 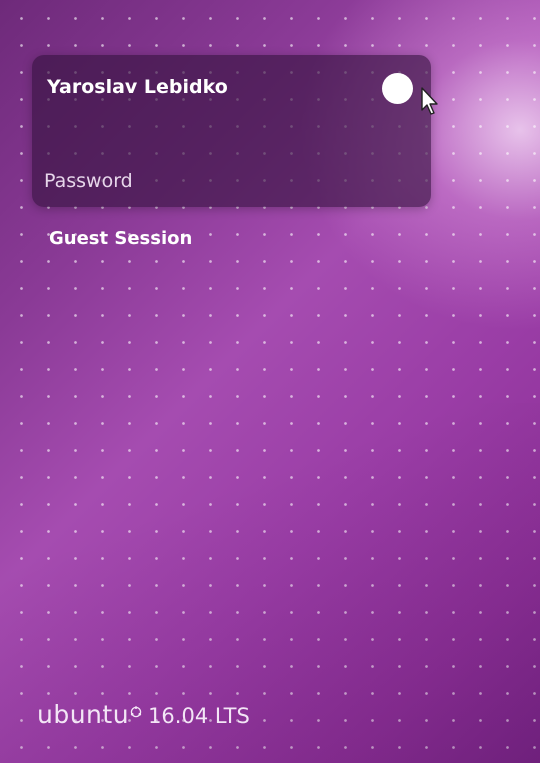 What do you see at coordinates (229, 181) in the screenshot?
I see `password-input` at bounding box center [229, 181].